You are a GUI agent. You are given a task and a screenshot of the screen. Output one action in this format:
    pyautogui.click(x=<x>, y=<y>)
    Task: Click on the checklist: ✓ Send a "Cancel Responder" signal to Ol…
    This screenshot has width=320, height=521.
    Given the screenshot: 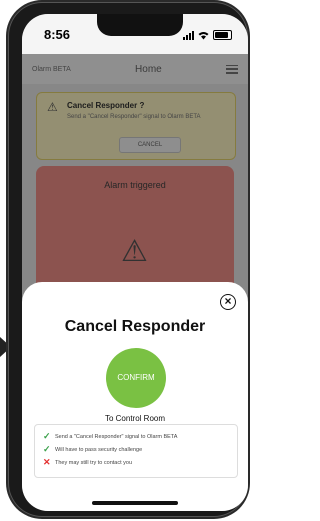 What is the action you would take?
    pyautogui.click(x=136, y=451)
    